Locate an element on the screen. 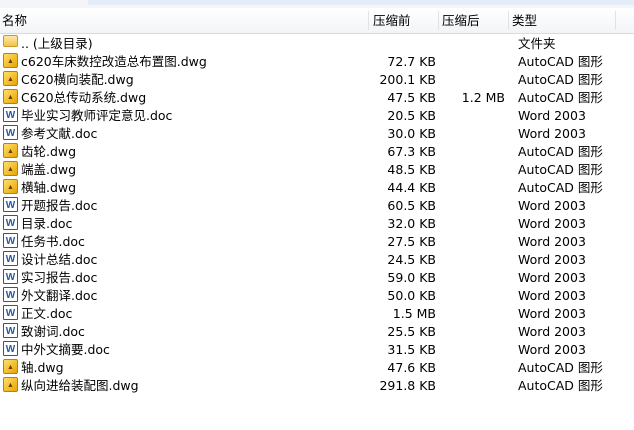 The height and width of the screenshot is (430, 634). file-name: 目录.doc is located at coordinates (47, 223).